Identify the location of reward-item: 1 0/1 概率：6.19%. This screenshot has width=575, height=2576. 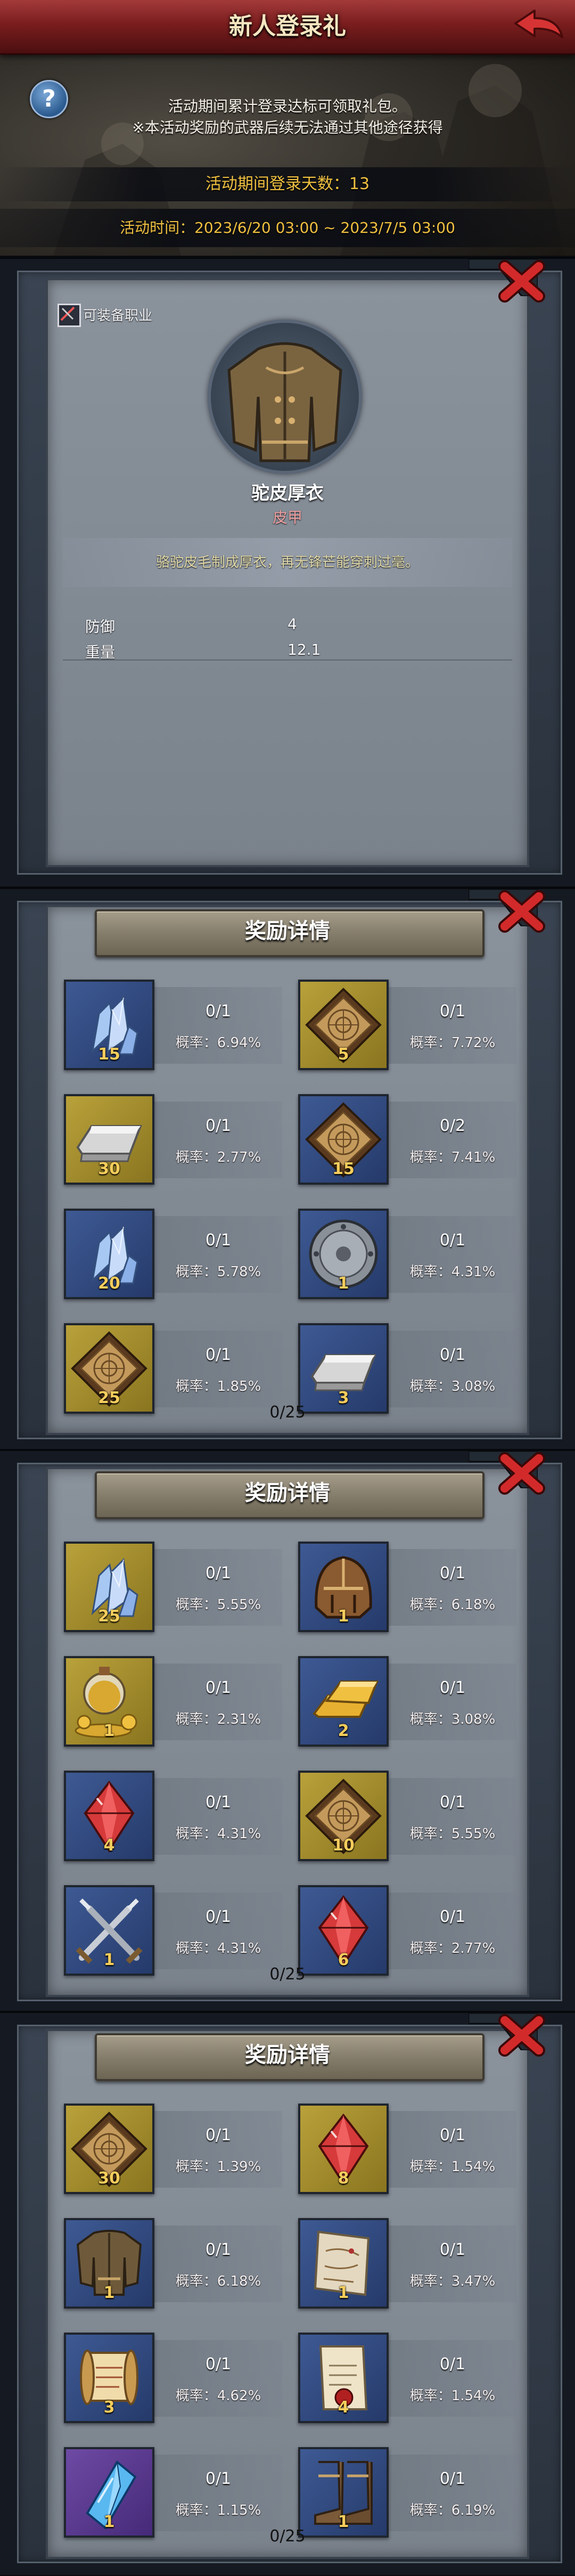
(410, 2492).